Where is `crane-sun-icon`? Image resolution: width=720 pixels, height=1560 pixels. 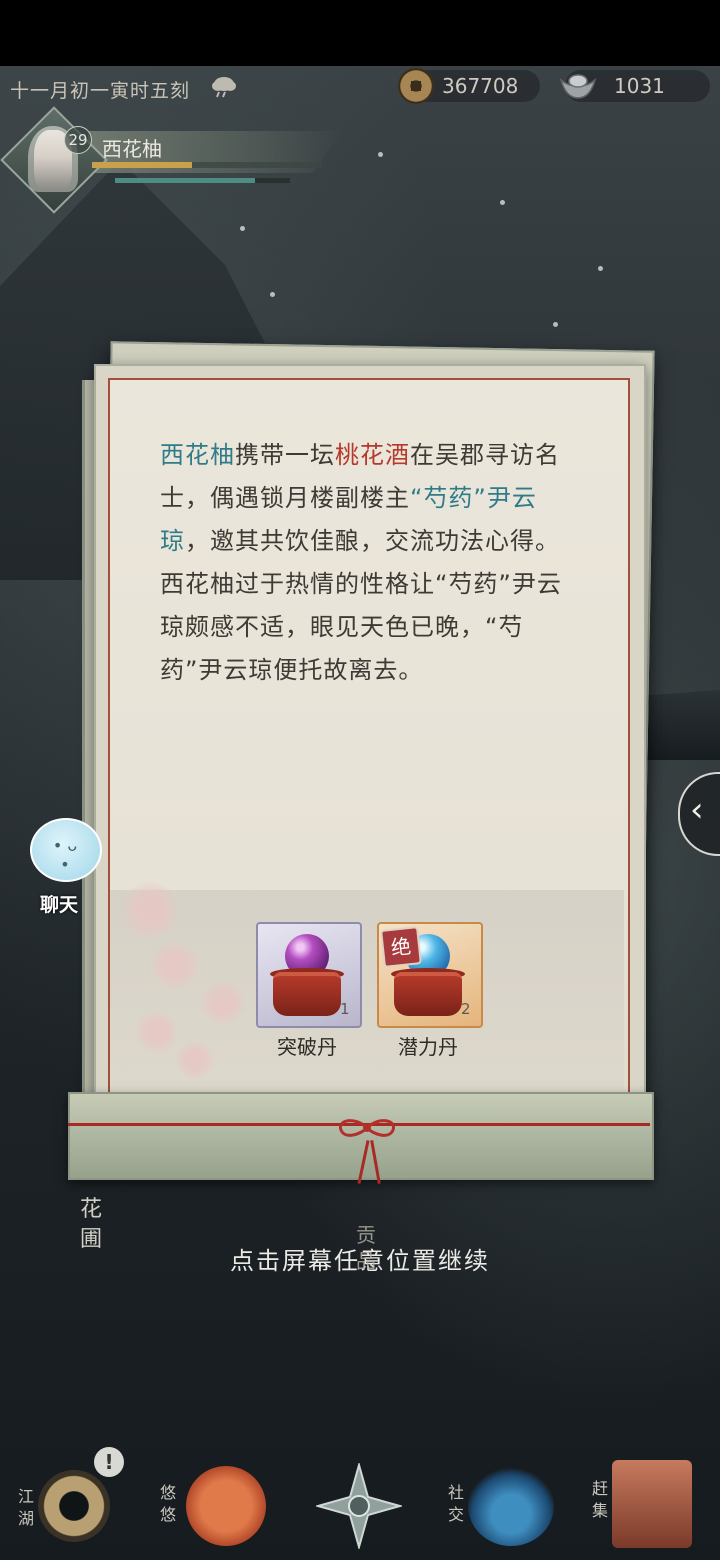
crane-sun-icon is located at coordinates (226, 1506).